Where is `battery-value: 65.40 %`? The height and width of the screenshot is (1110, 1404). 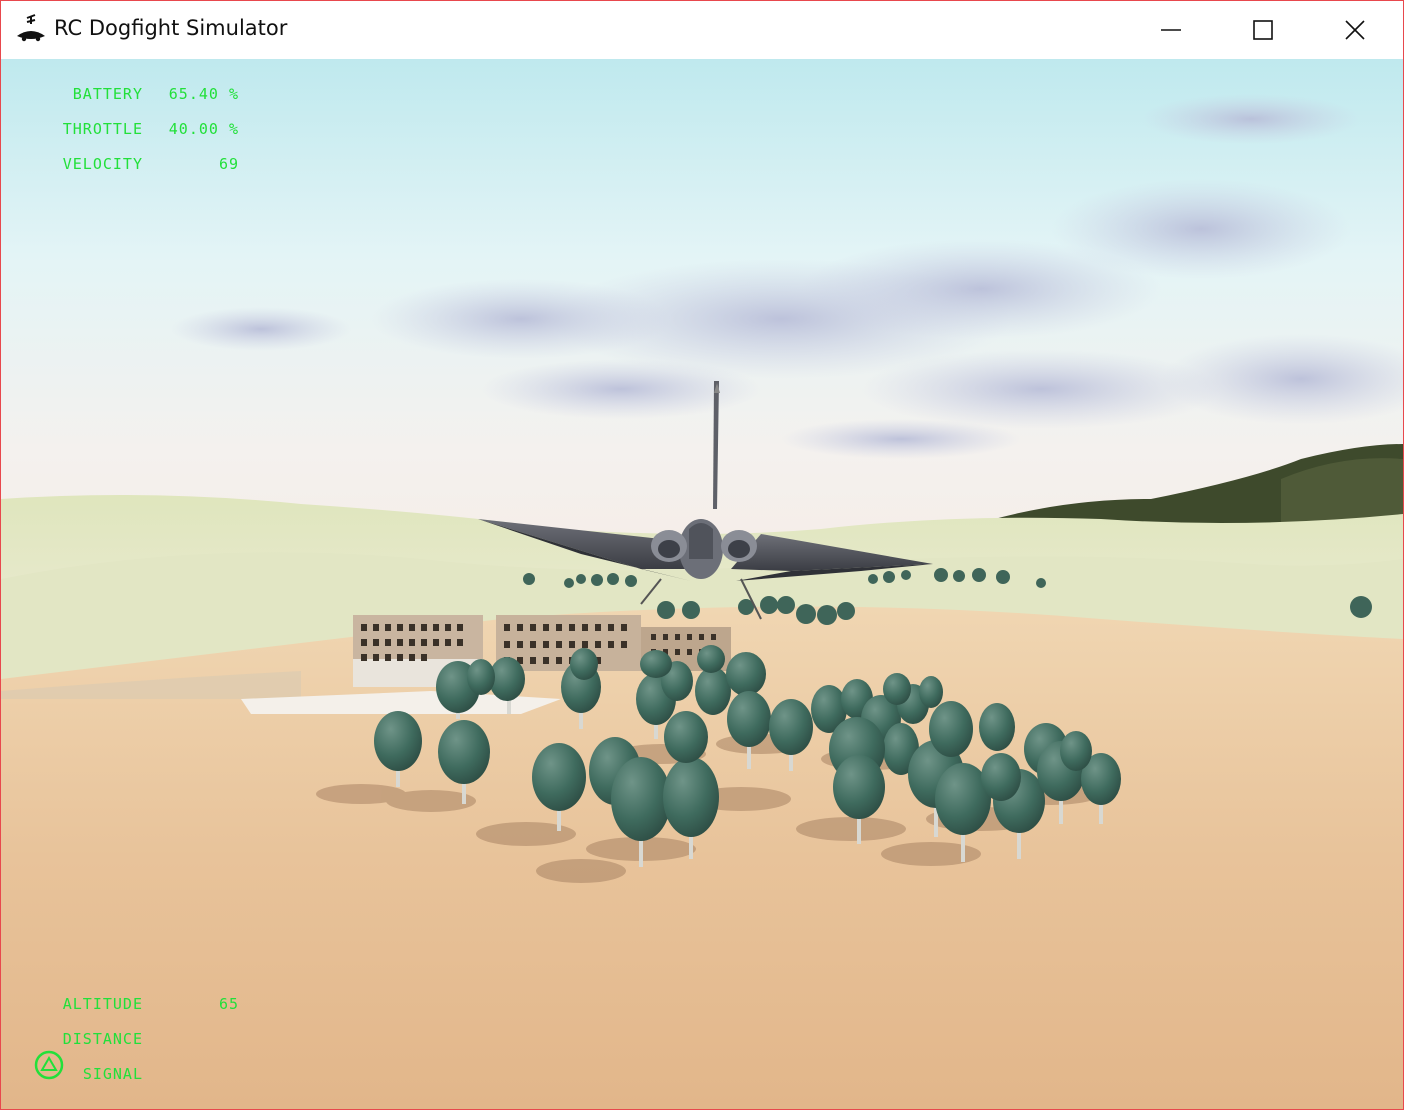 battery-value: 65.40 % is located at coordinates (203, 94).